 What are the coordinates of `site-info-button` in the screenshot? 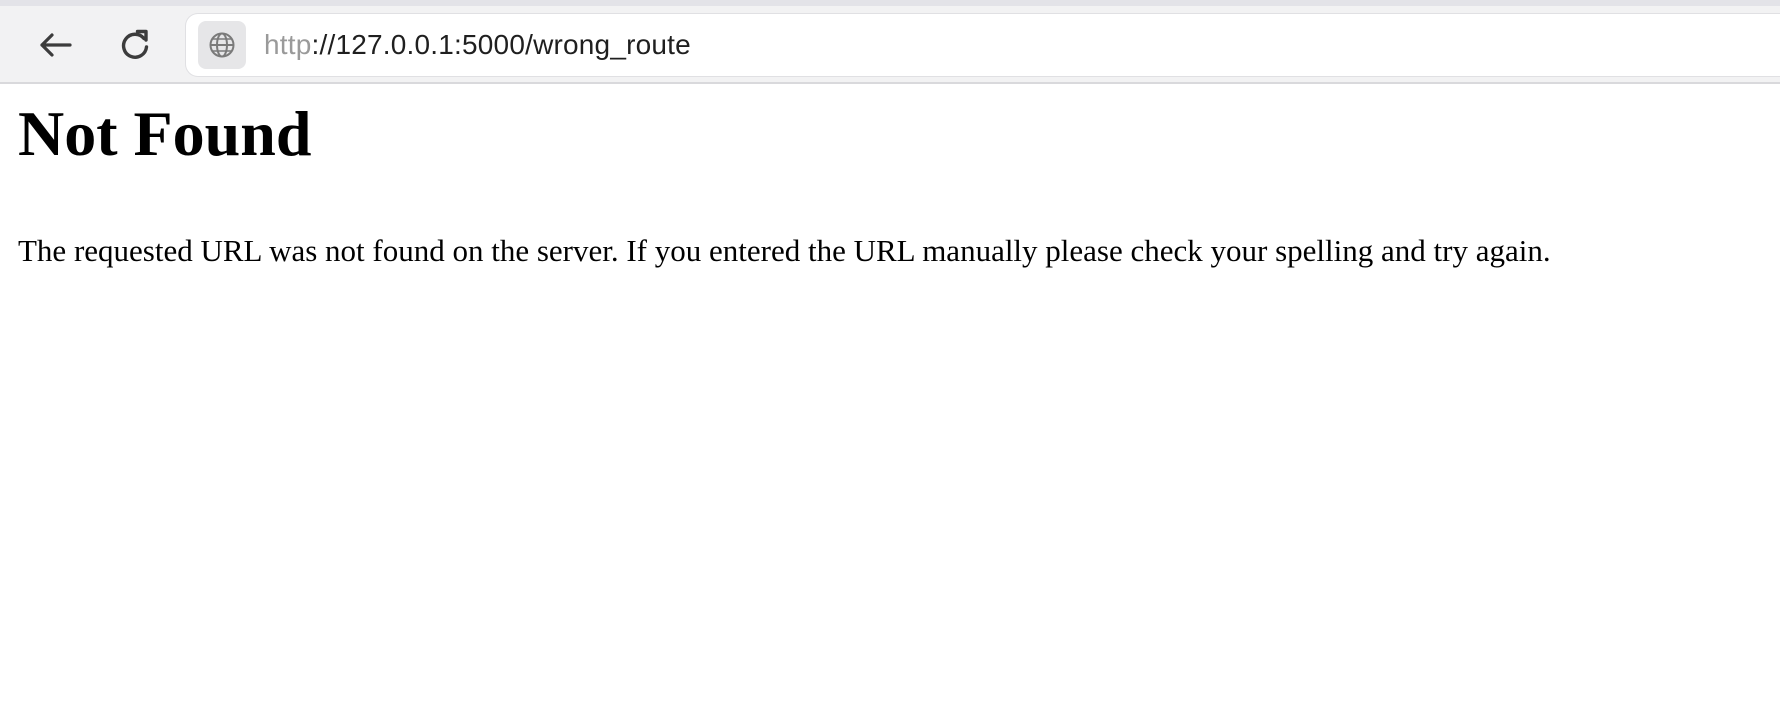 It's located at (222, 45).